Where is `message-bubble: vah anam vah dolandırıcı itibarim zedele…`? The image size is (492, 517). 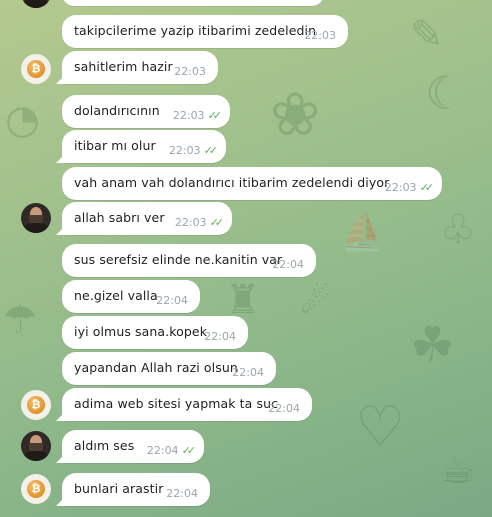
message-bubble: vah anam vah dolandırıcı itibarim zedele… is located at coordinates (252, 183).